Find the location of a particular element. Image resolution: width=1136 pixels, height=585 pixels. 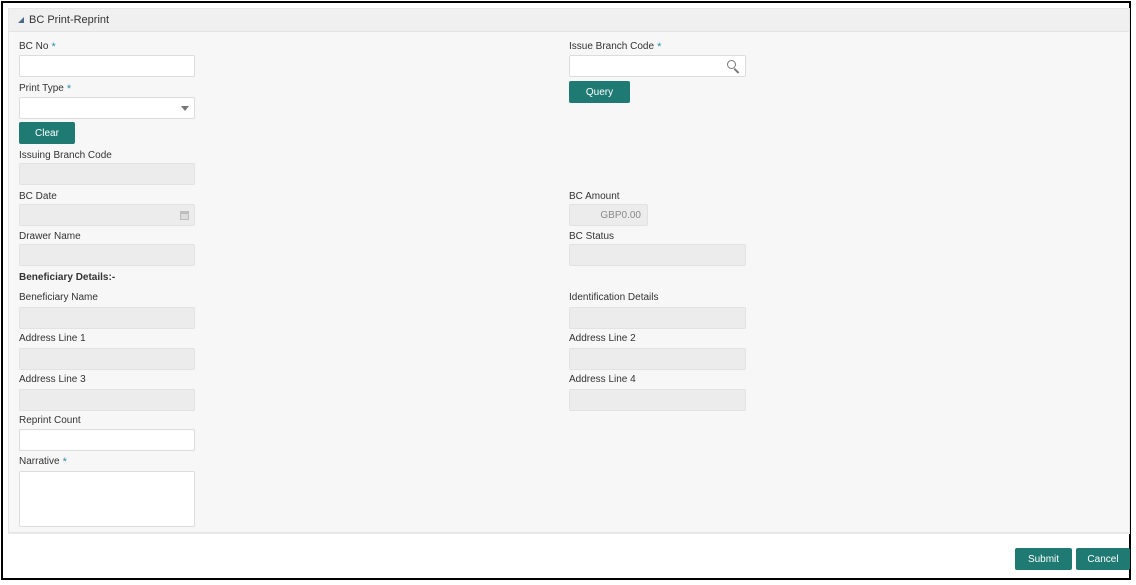

beneficiary-name-label: Beneficiary Name is located at coordinates (58, 297).